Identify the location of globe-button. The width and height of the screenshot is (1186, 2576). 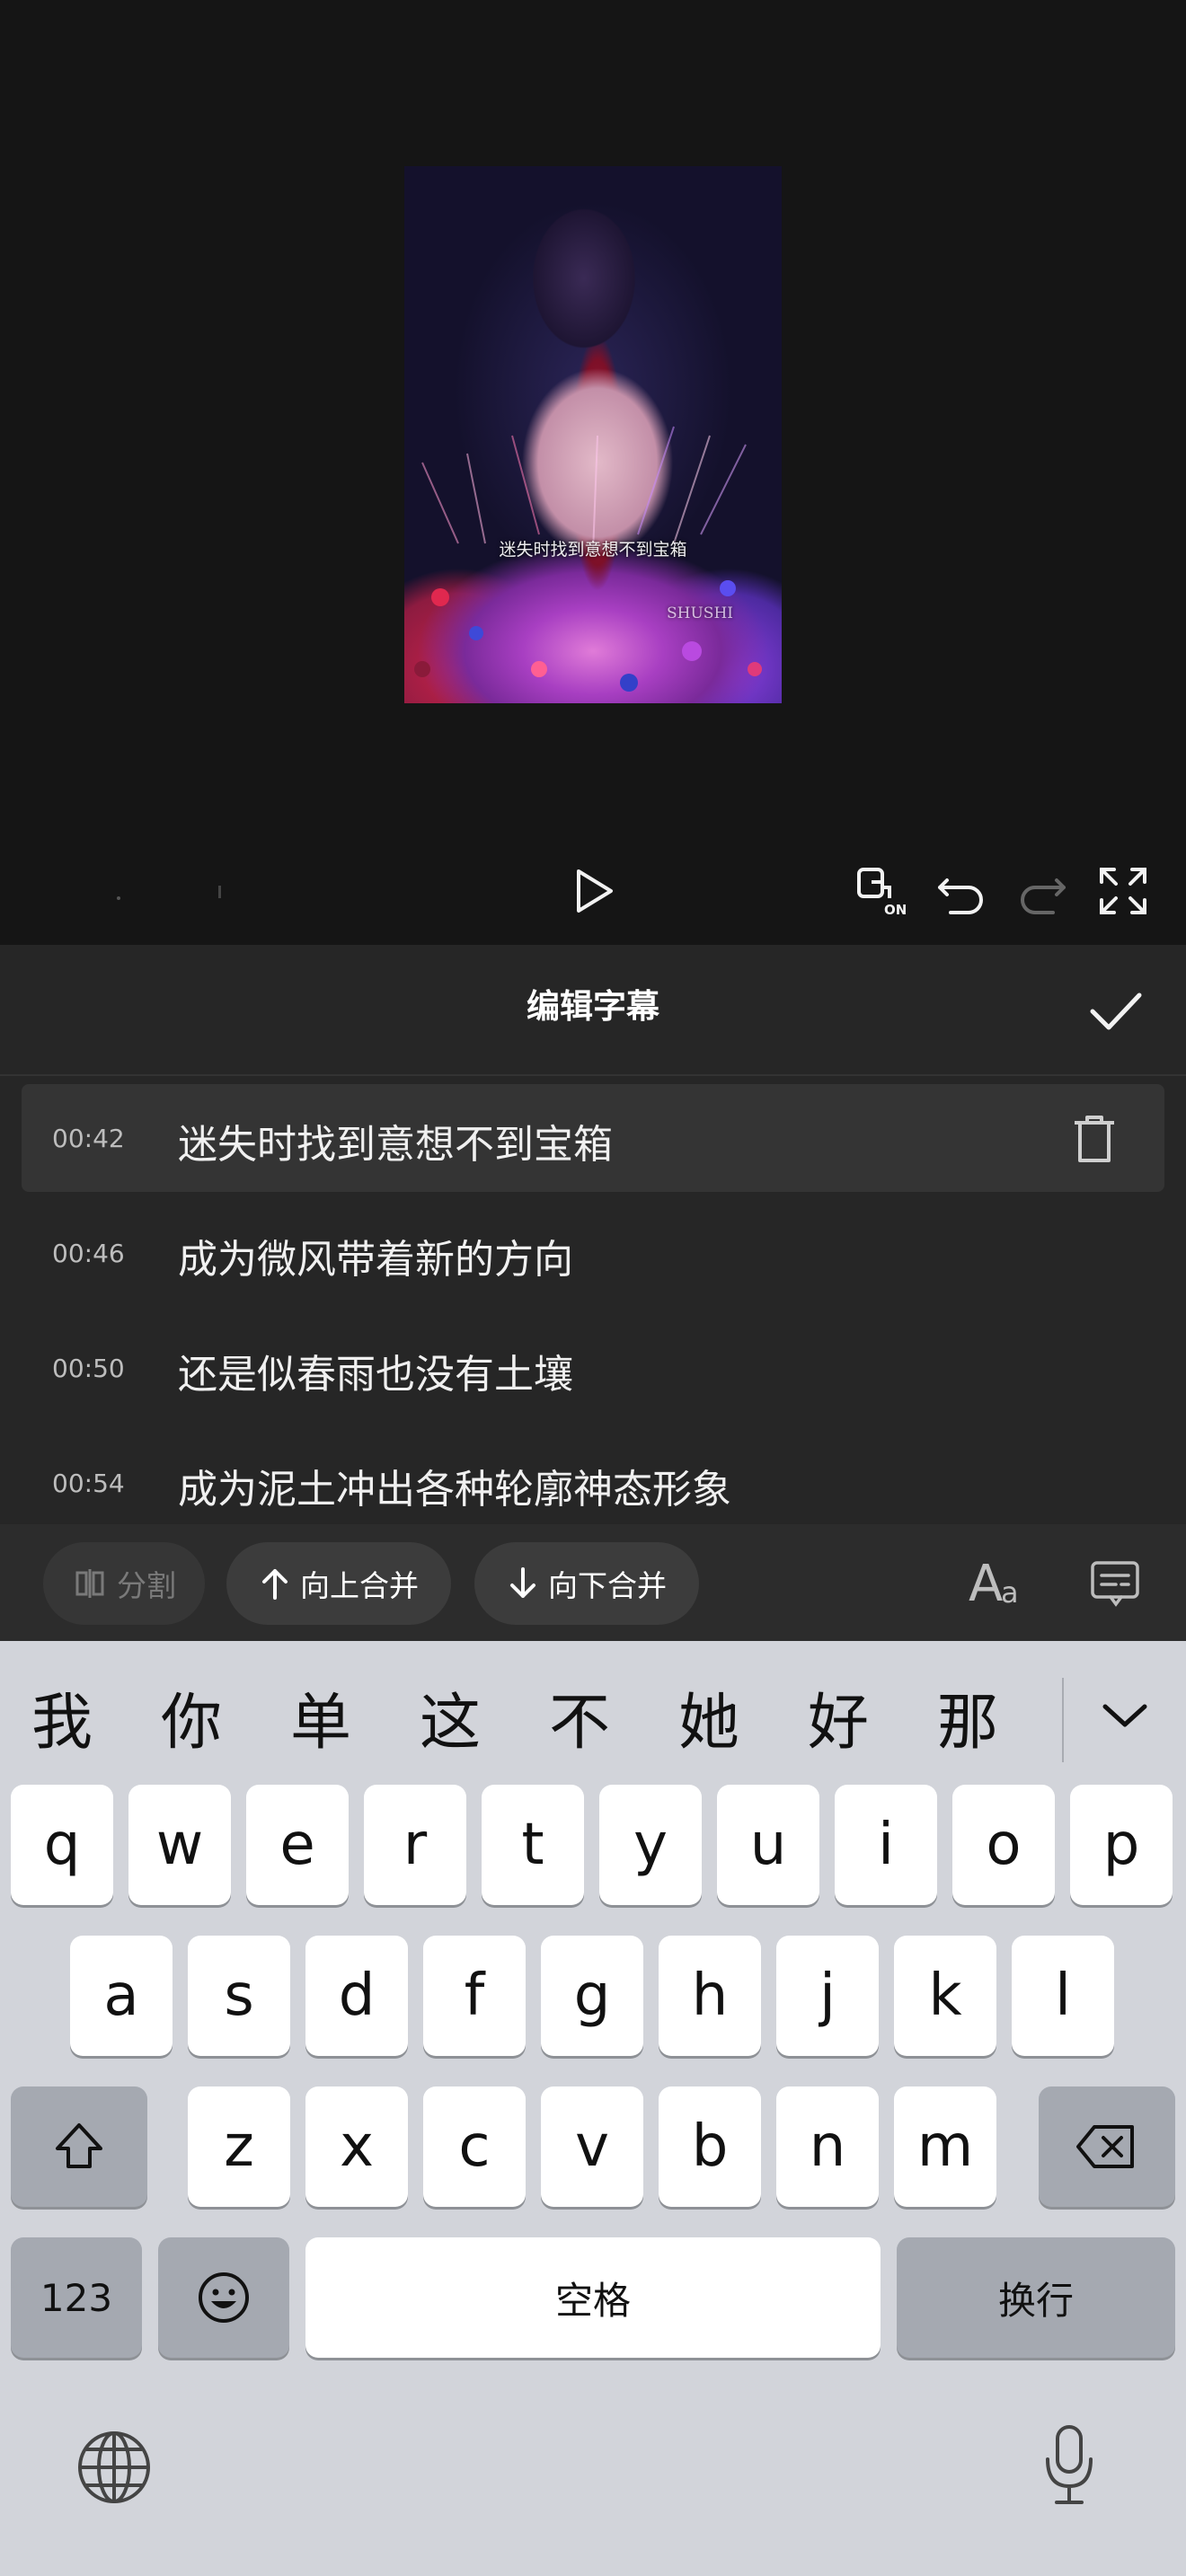
(114, 2467).